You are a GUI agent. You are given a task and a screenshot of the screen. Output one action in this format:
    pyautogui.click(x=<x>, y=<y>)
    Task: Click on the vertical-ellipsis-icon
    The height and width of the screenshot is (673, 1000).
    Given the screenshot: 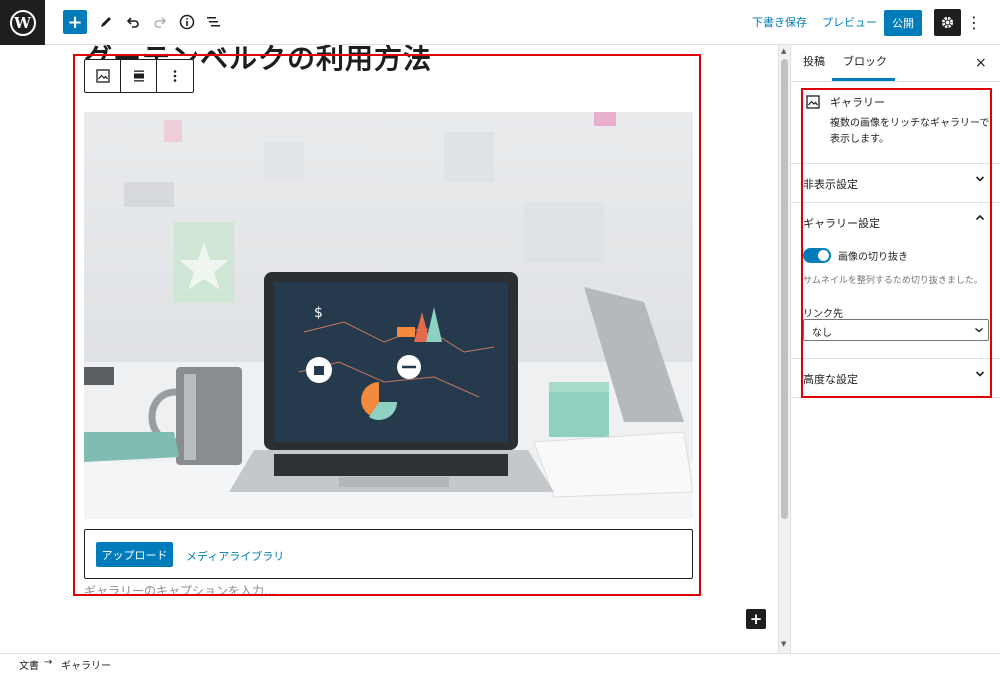 What is the action you would take?
    pyautogui.click(x=175, y=76)
    